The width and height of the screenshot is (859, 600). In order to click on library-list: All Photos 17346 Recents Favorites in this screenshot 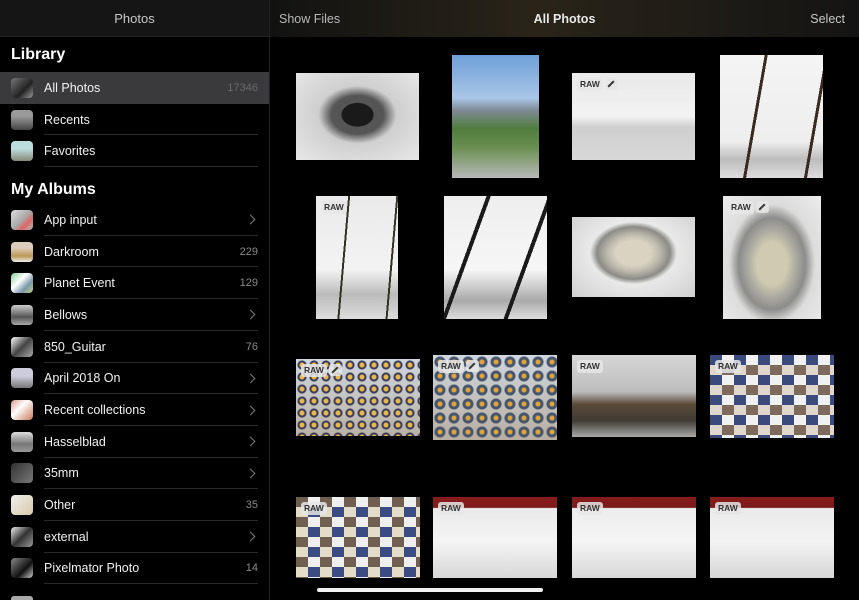, I will do `click(134, 119)`.